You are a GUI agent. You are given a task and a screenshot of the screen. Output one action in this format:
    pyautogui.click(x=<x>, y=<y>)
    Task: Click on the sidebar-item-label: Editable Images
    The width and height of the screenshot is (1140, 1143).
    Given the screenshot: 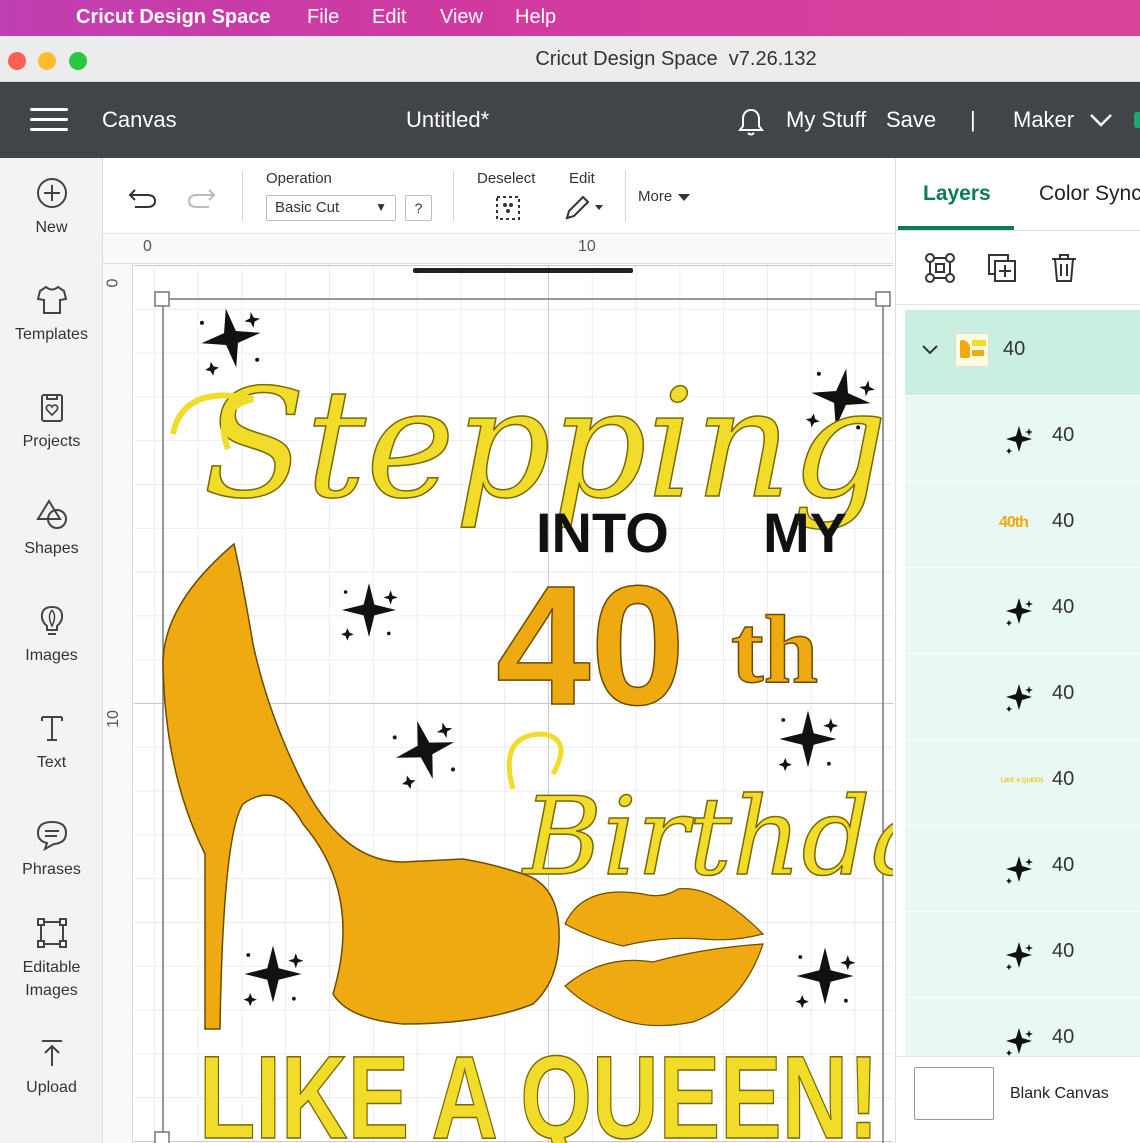 What is the action you would take?
    pyautogui.click(x=51, y=979)
    